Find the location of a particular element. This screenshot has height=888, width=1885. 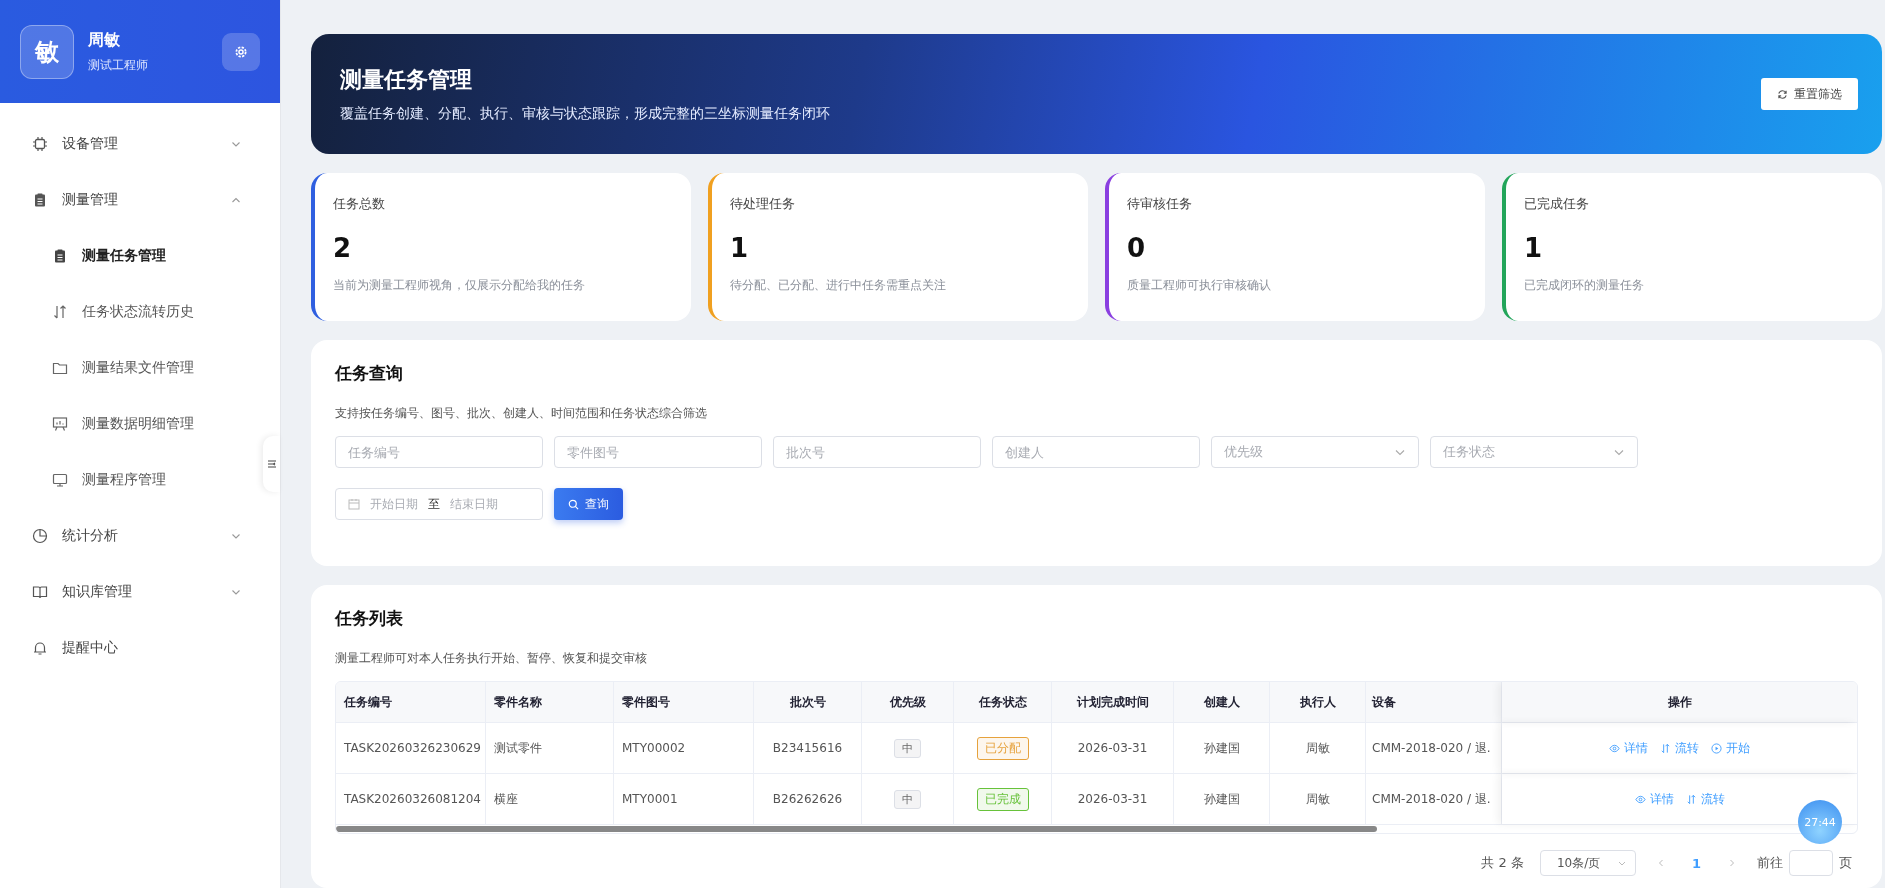

date-range-field: 开始日期 至 结束日期 is located at coordinates (439, 504).